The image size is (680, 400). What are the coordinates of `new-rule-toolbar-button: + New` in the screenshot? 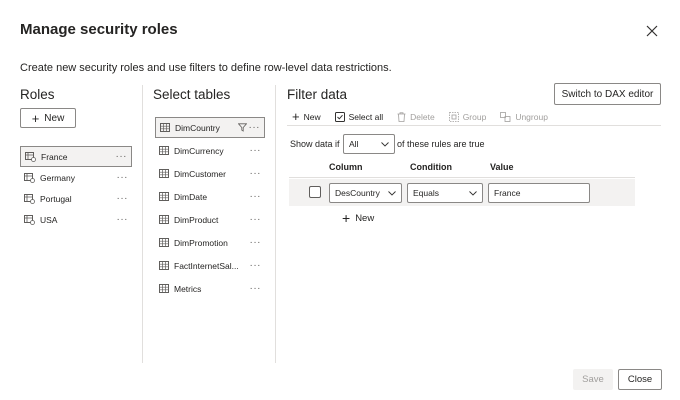 It's located at (306, 116).